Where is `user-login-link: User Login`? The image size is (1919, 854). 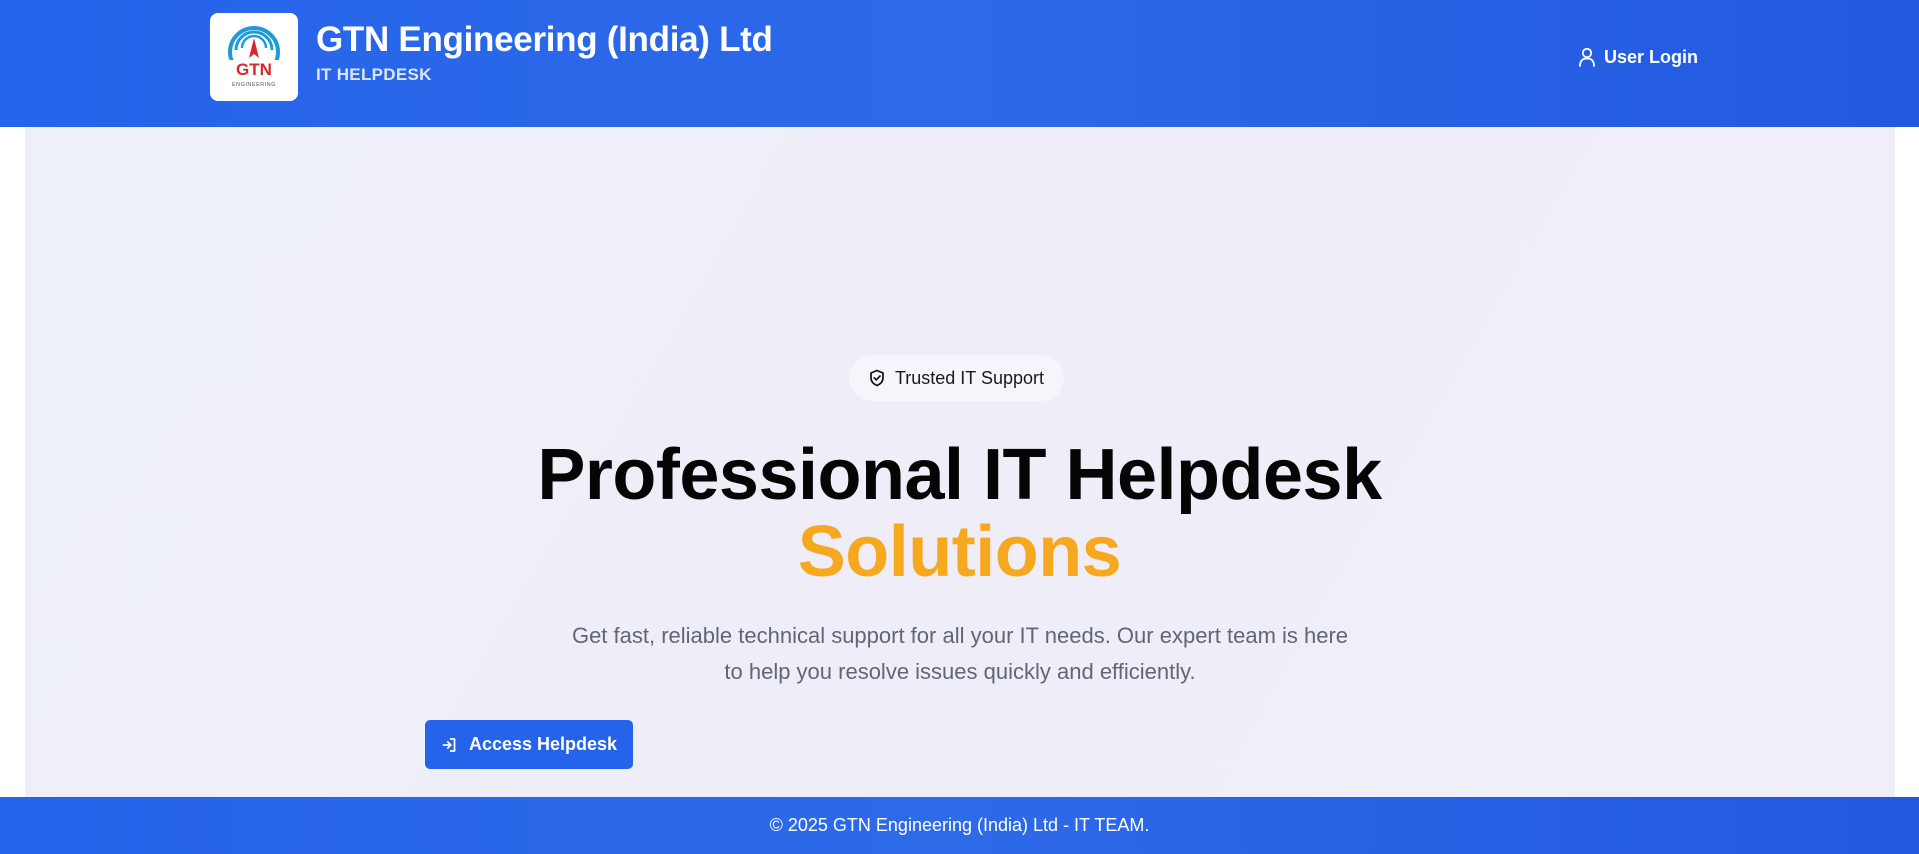
user-login-link: User Login is located at coordinates (1638, 57).